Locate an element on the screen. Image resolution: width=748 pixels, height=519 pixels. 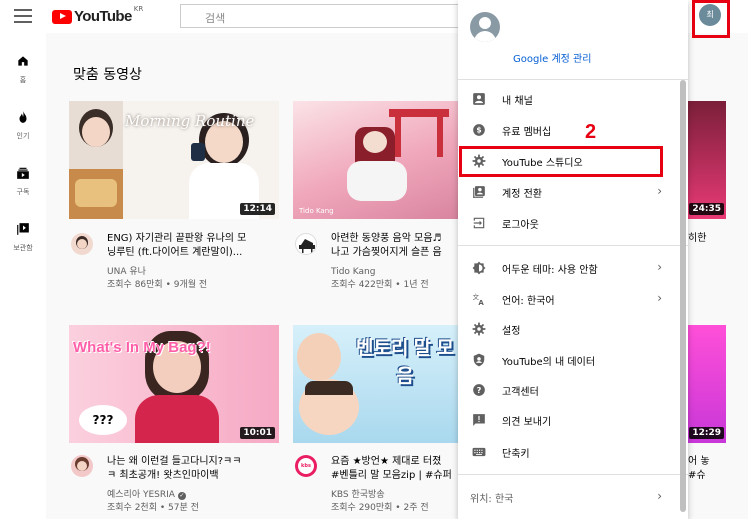
channel-name: KBS 한국방송 is located at coordinates (358, 495).